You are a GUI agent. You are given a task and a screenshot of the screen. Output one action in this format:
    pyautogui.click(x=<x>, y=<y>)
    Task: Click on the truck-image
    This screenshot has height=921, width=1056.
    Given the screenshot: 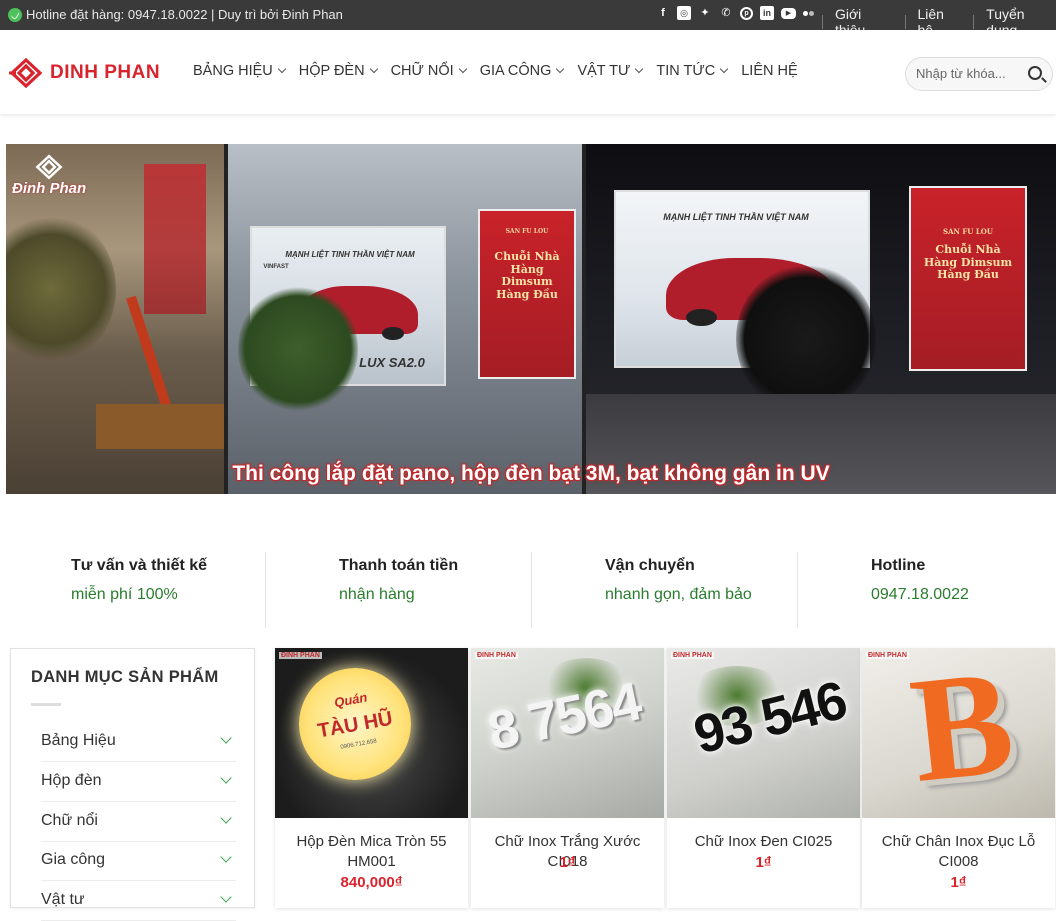 What is the action you would take?
    pyautogui.click(x=160, y=426)
    